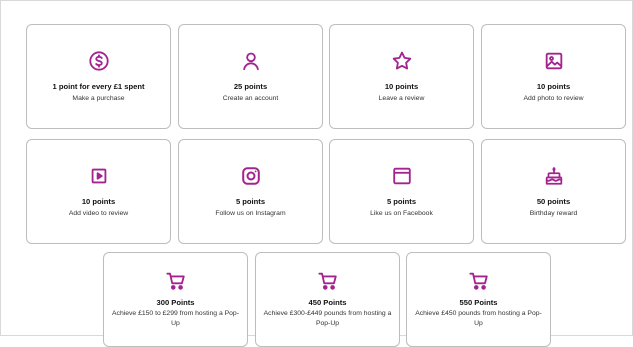 The image size is (633, 347). Describe the element at coordinates (250, 191) in the screenshot. I see `reward-card-instagram: 5 points Follow us on Instagram` at that location.